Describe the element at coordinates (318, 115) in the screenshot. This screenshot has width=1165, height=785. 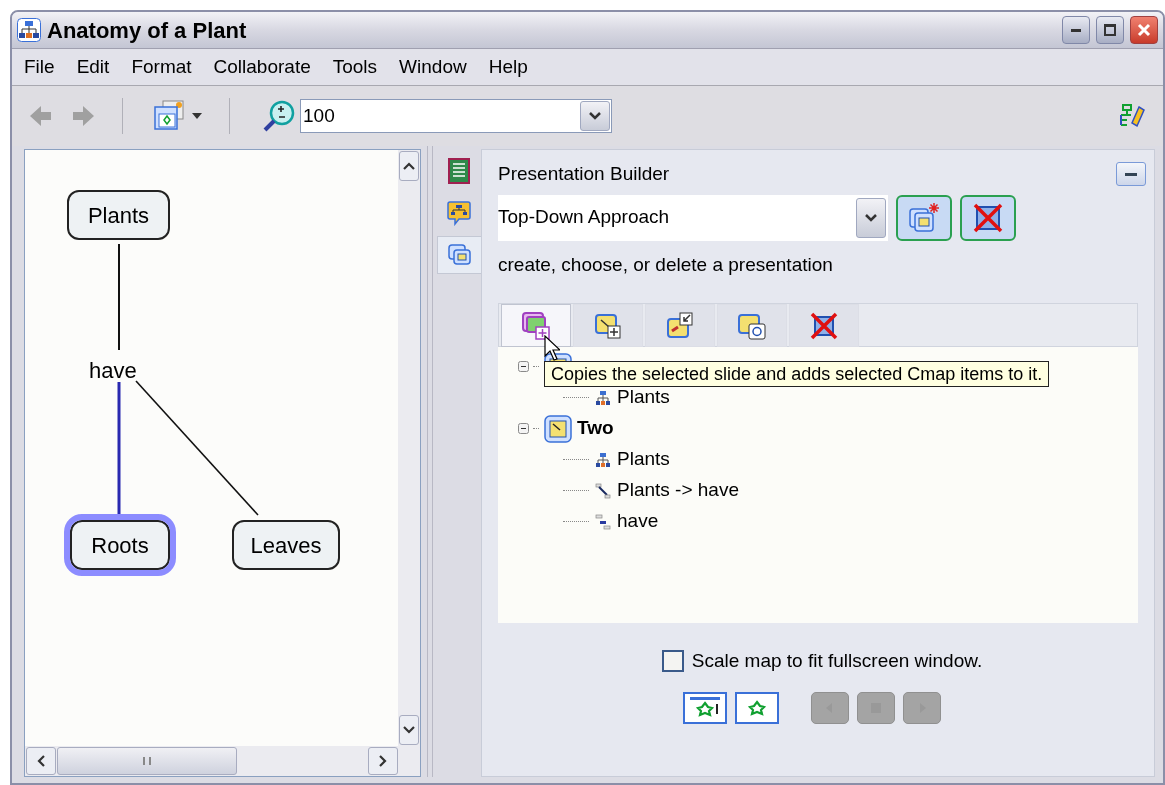
I see `zoom-value: 100` at that location.